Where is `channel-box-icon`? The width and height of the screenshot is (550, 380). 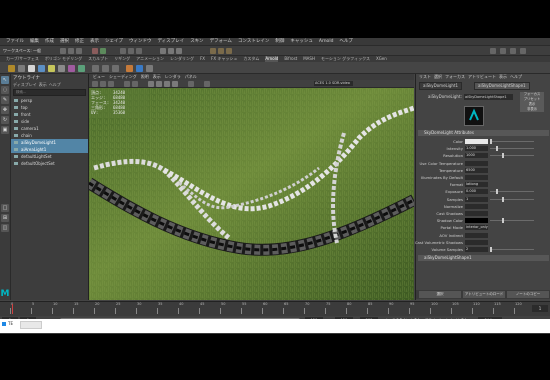
channel-box-icon is located at coordinates (523, 50).